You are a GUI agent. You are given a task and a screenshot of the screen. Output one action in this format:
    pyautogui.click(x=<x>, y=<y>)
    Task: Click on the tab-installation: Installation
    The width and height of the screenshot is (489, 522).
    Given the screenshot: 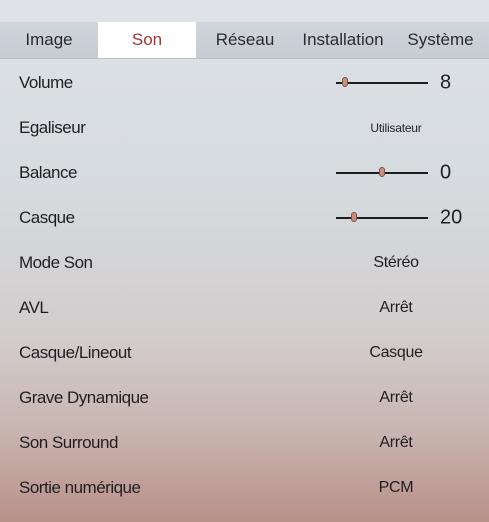 What is the action you would take?
    pyautogui.click(x=343, y=40)
    